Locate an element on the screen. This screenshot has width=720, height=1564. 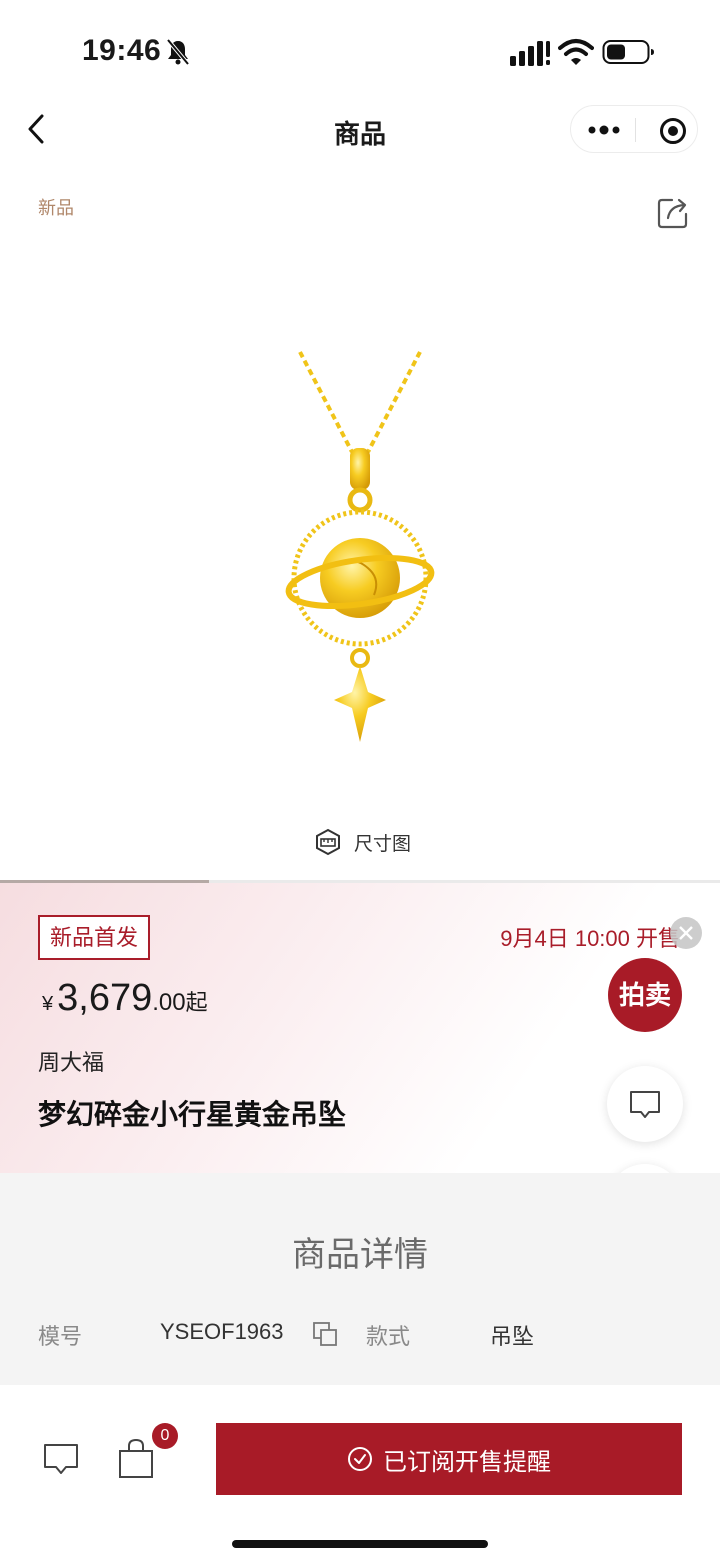
price-currency: ¥ is located at coordinates (48, 1004).